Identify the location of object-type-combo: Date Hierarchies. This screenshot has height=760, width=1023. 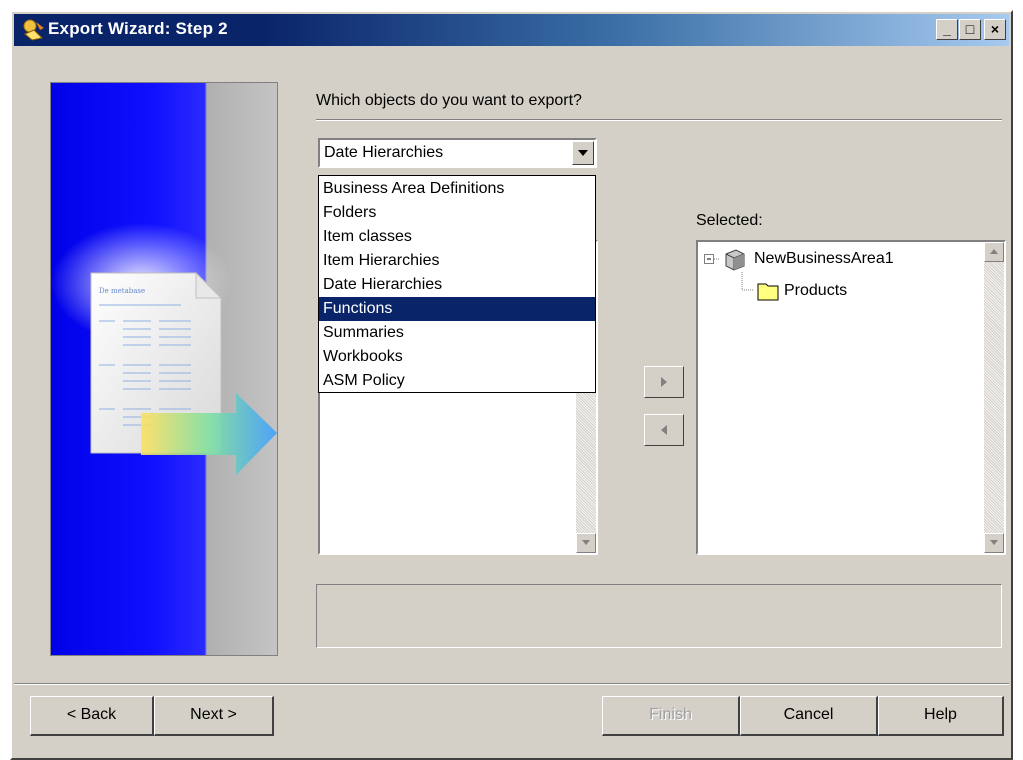
(457, 153).